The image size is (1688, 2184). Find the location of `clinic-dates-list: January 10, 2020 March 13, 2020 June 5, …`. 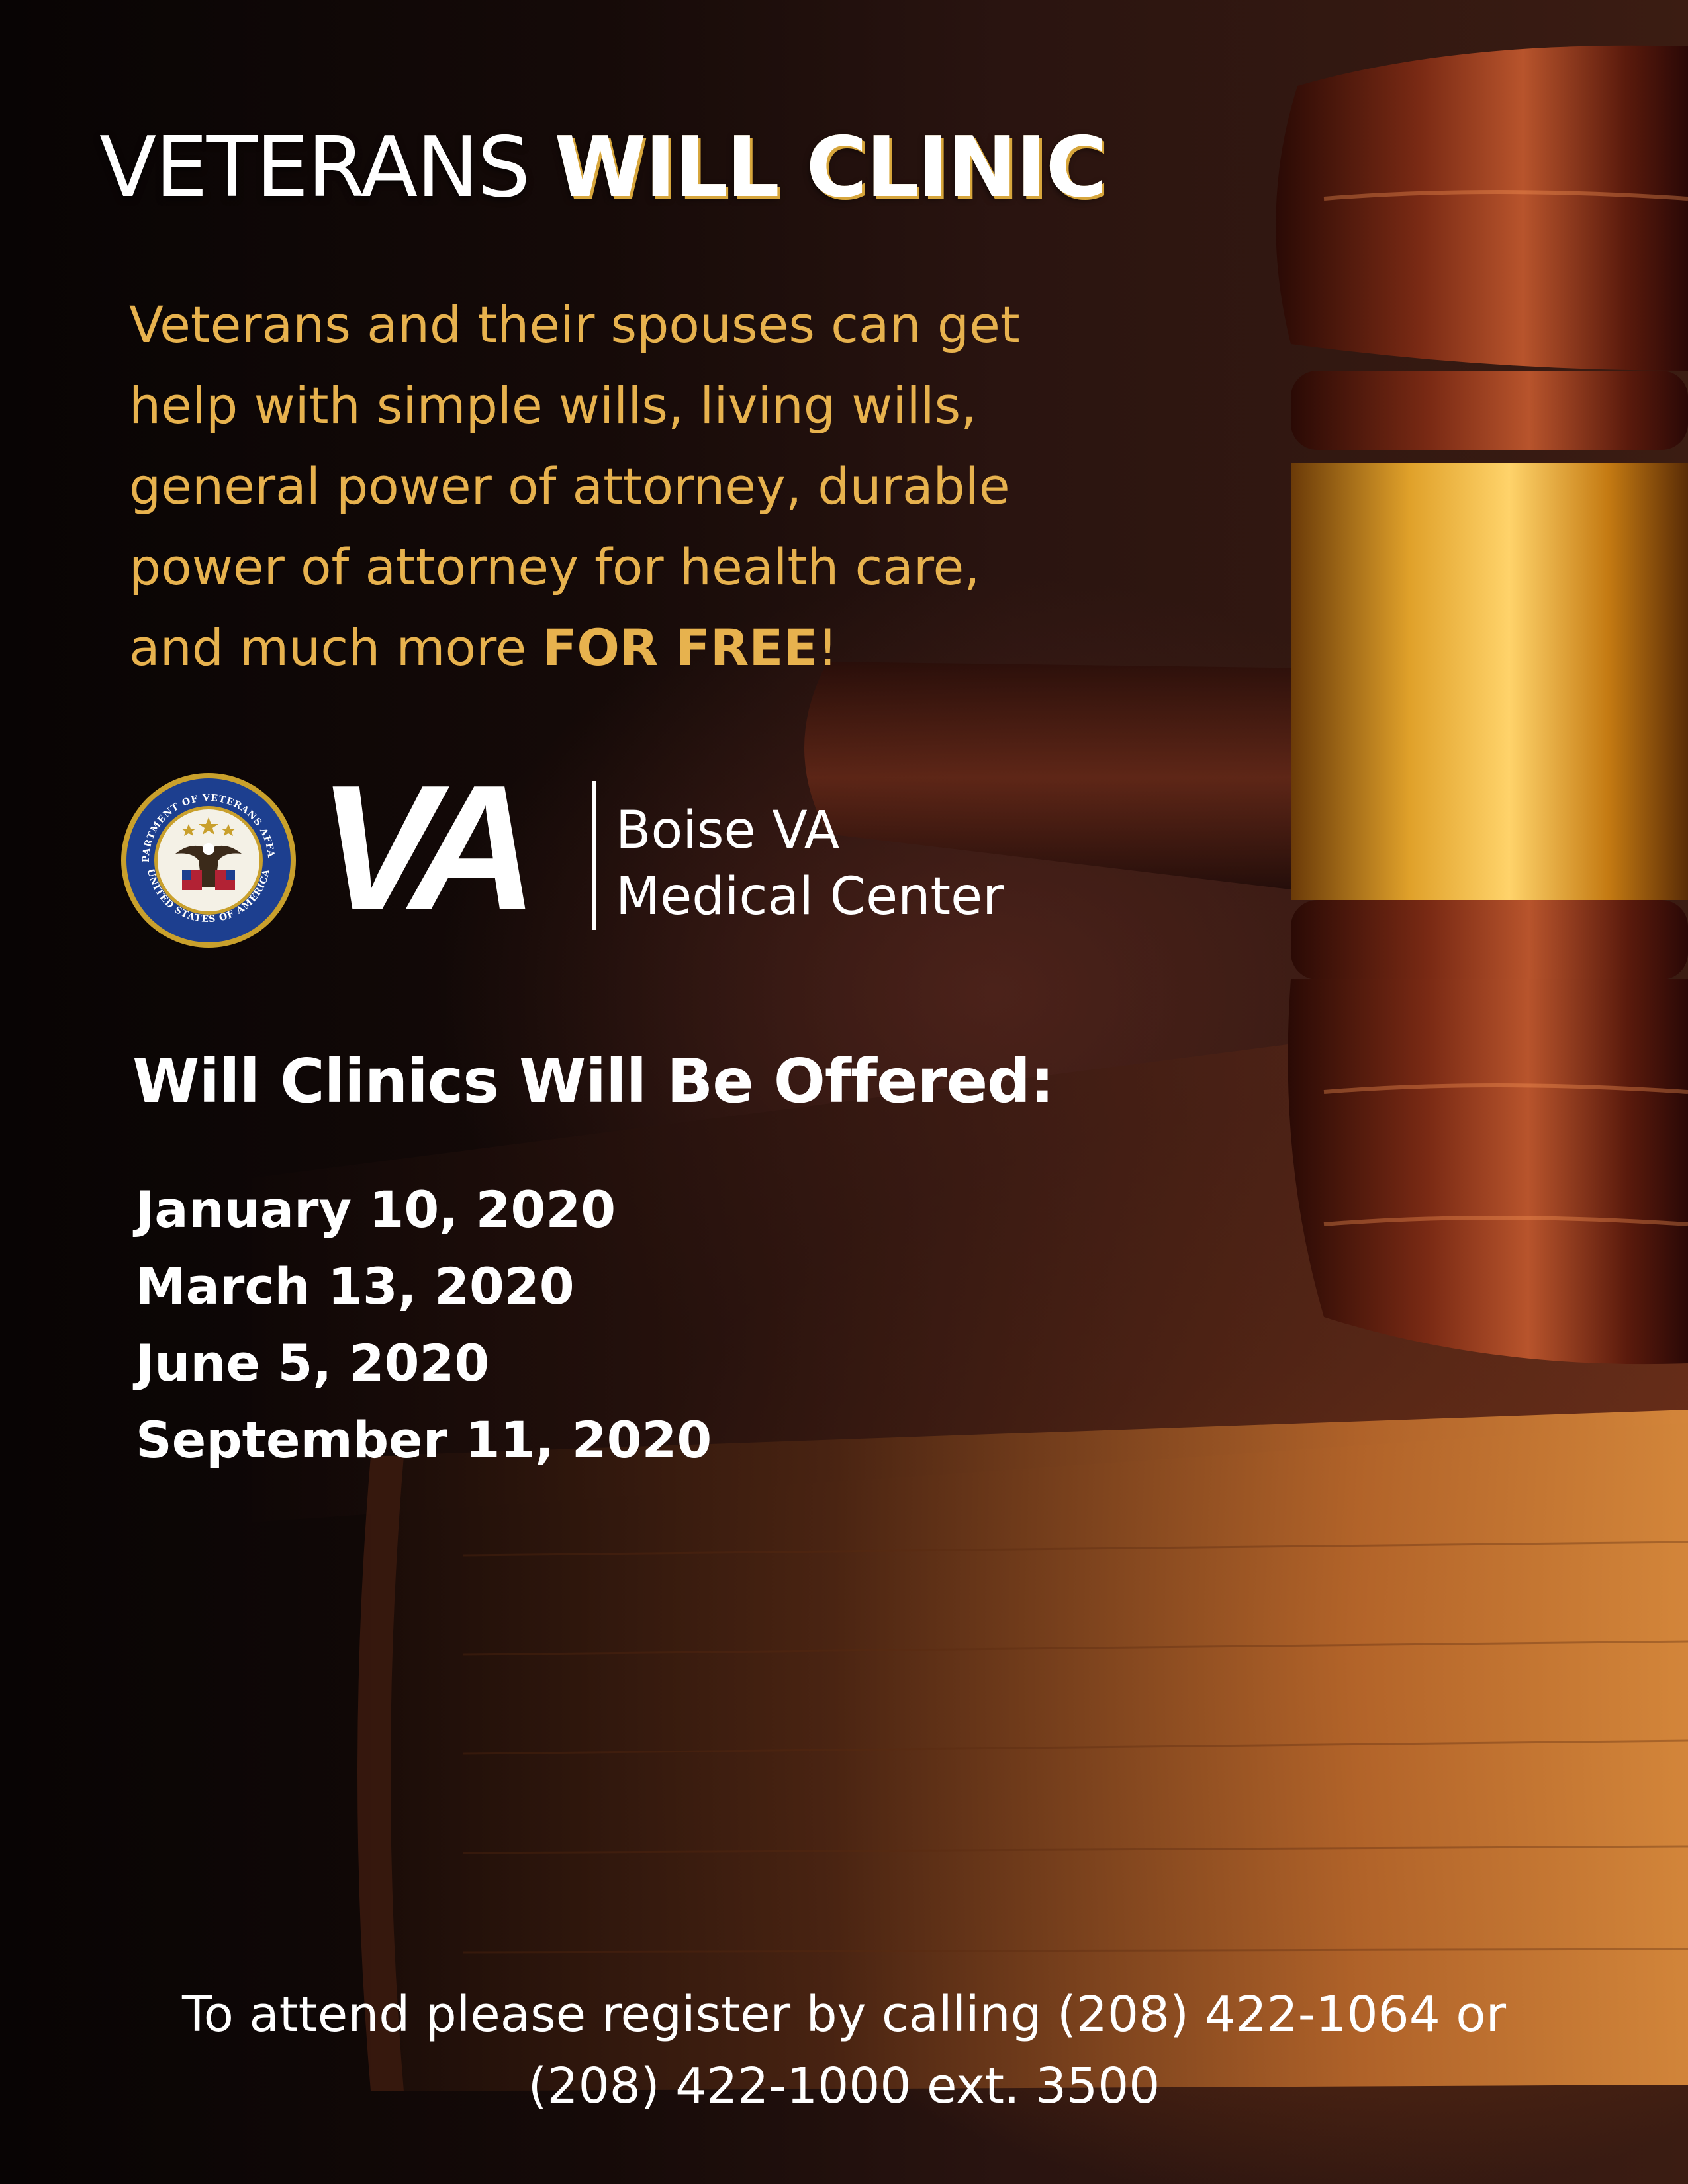

clinic-dates-list: January 10, 2020 March 13, 2020 June 5, … is located at coordinates (424, 1325).